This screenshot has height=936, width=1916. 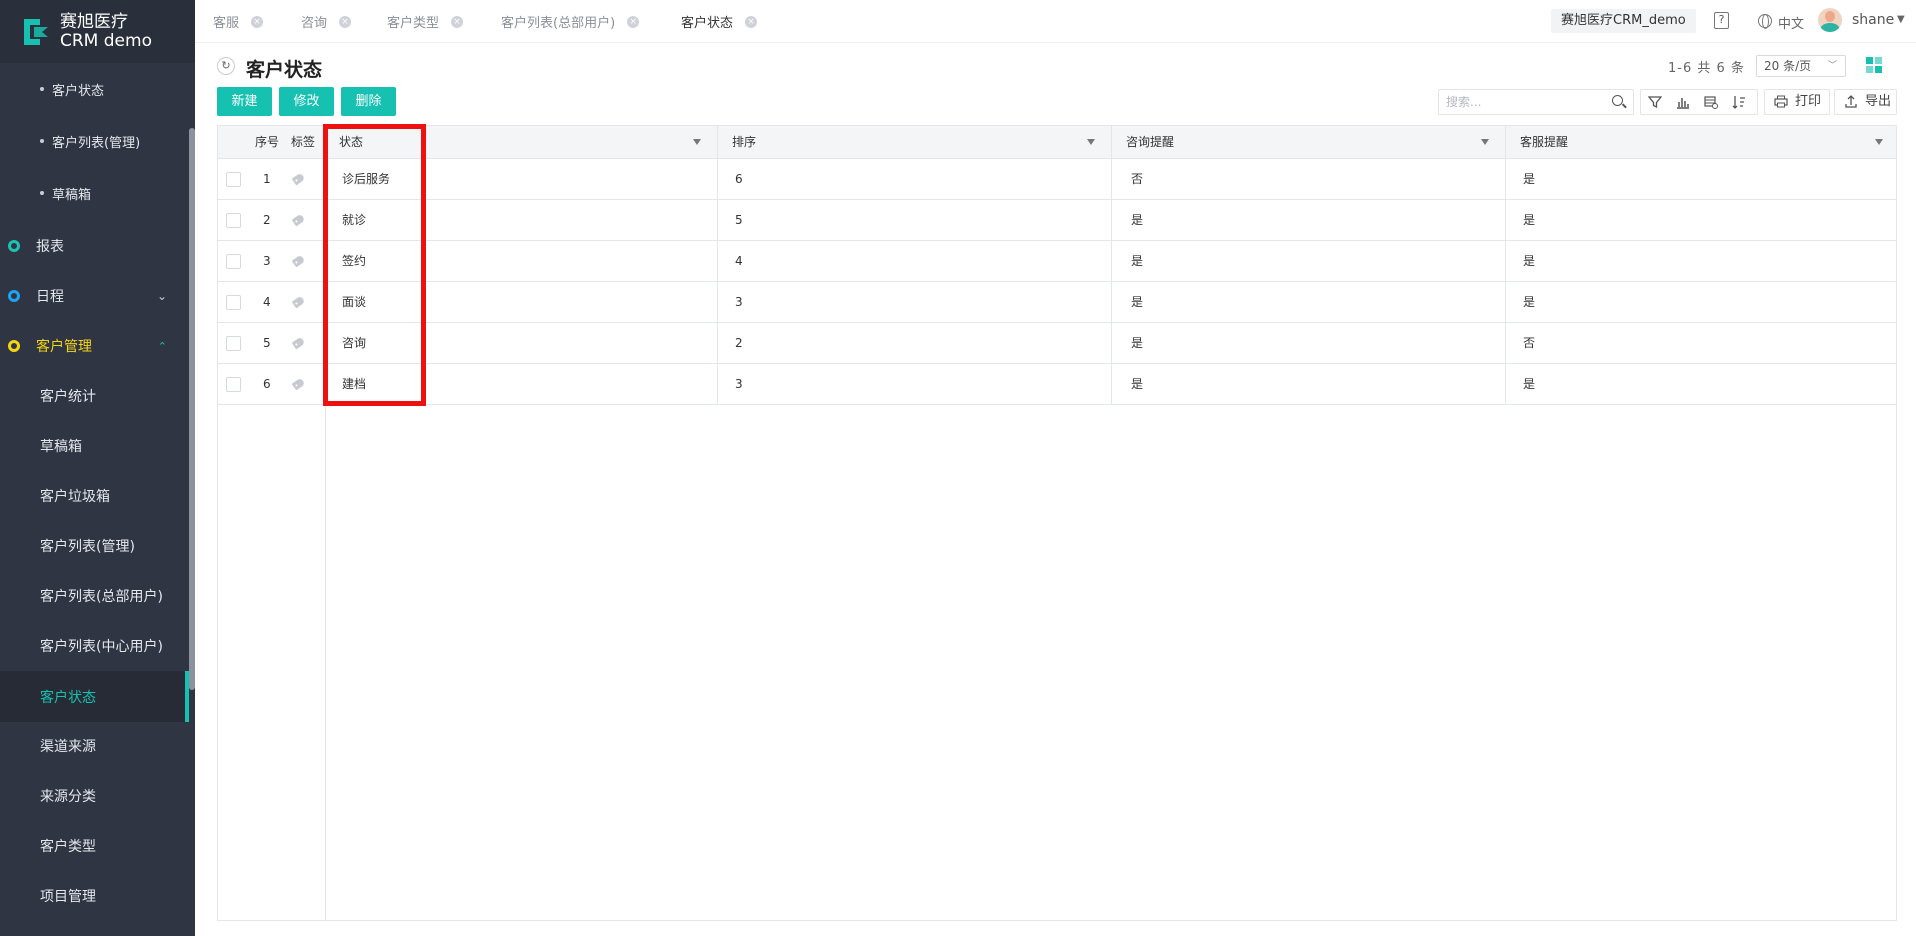 What do you see at coordinates (1623, 21) in the screenshot?
I see `company-switcher: 赛旭医疗CRM_demo` at bounding box center [1623, 21].